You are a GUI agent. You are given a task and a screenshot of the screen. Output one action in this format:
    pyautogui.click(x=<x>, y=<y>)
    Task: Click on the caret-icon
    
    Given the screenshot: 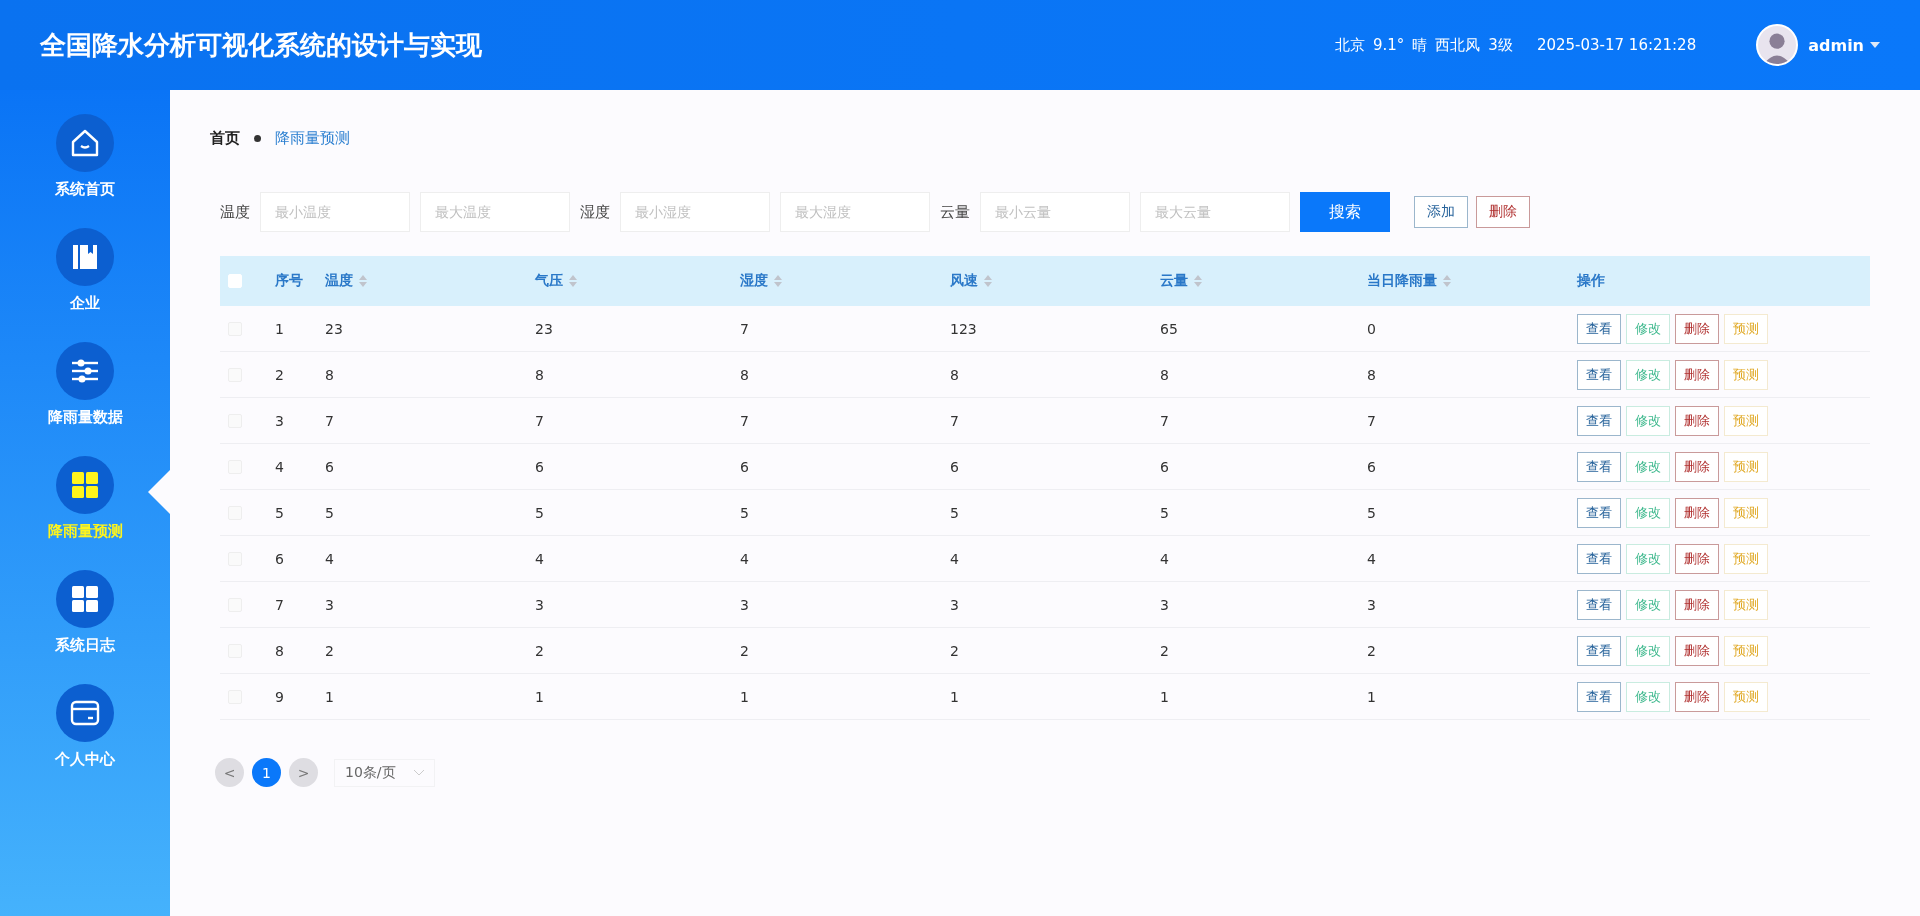 What is the action you would take?
    pyautogui.click(x=1875, y=45)
    